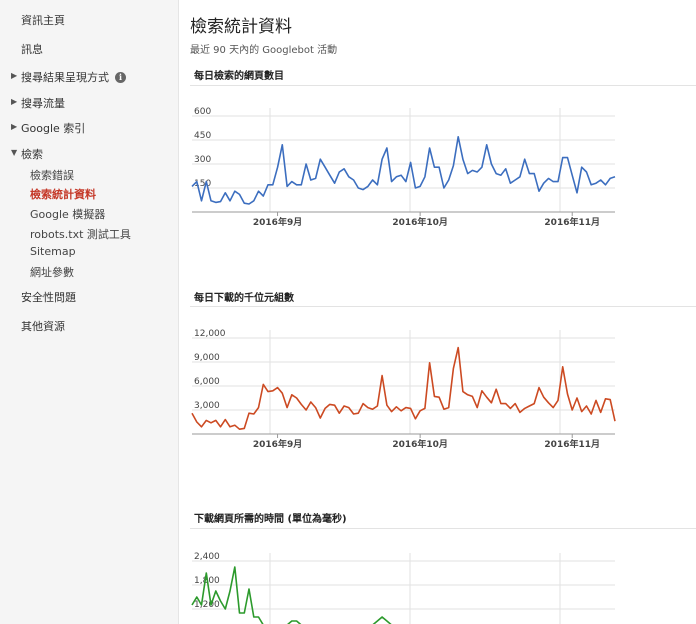 Image resolution: width=696 pixels, height=624 pixels. I want to click on sidebar-item-security-issues: 安全性問題, so click(48, 297).